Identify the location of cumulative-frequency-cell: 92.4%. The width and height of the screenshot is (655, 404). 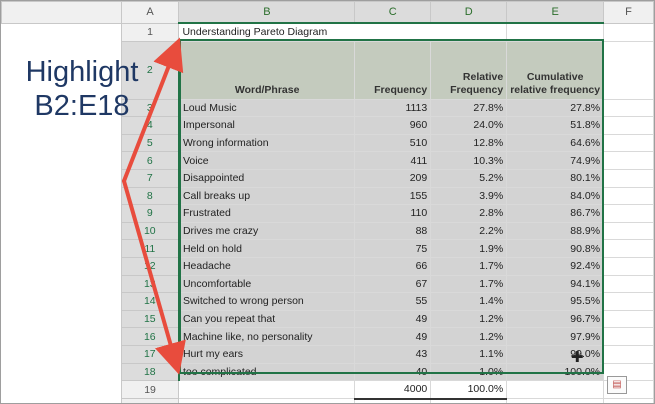
(555, 266).